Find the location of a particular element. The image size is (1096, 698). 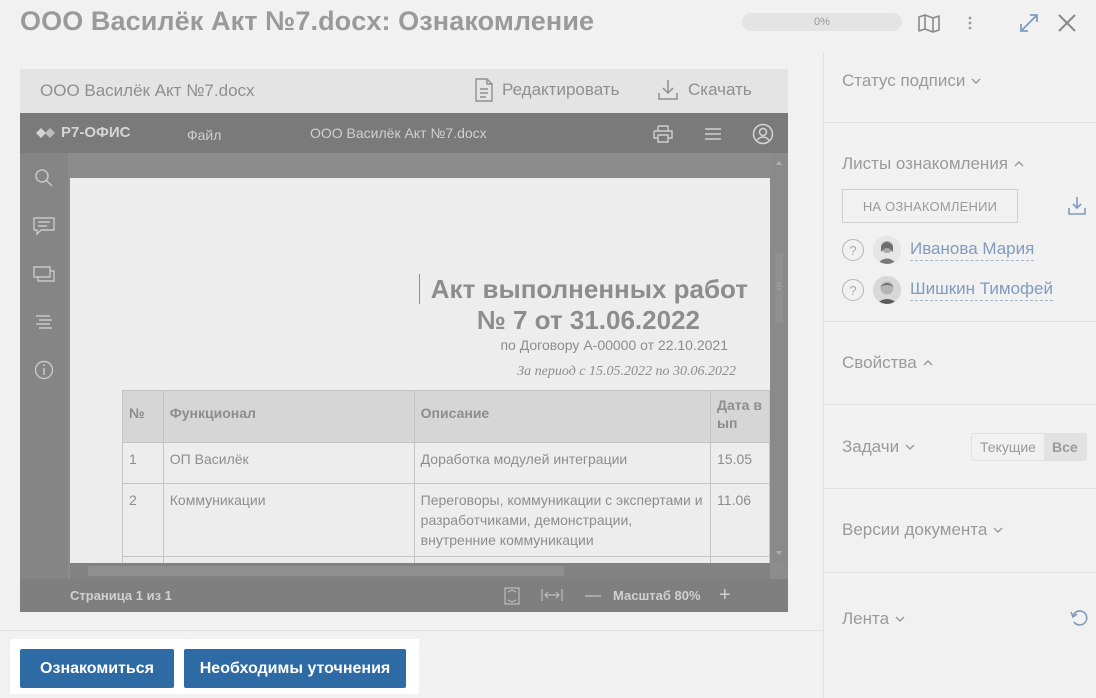

doc-heading-line1: Акт выполненных работ is located at coordinates (589, 289).